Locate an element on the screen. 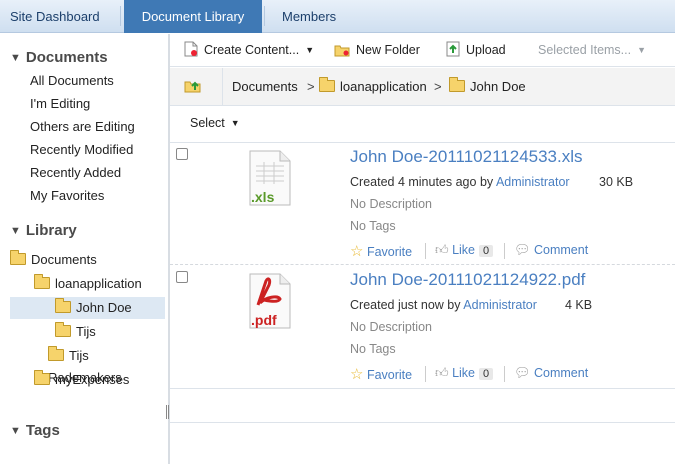 The width and height of the screenshot is (675, 464). file-tags: No Tags is located at coordinates (373, 226).